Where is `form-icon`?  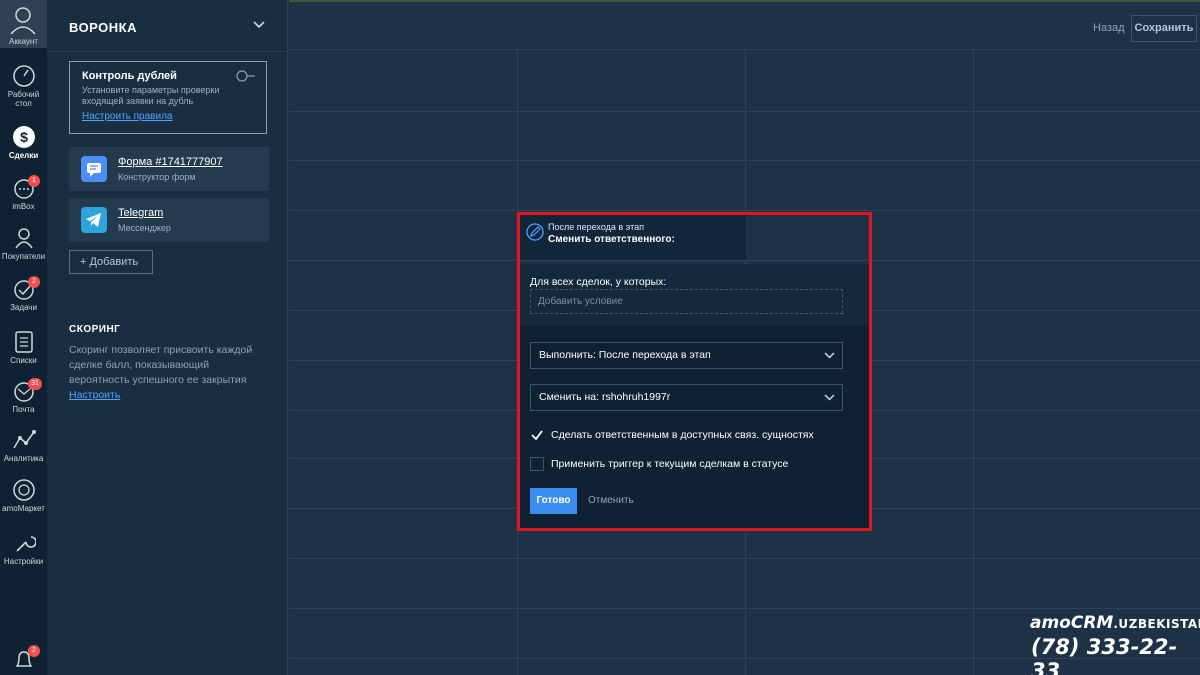 form-icon is located at coordinates (94, 169).